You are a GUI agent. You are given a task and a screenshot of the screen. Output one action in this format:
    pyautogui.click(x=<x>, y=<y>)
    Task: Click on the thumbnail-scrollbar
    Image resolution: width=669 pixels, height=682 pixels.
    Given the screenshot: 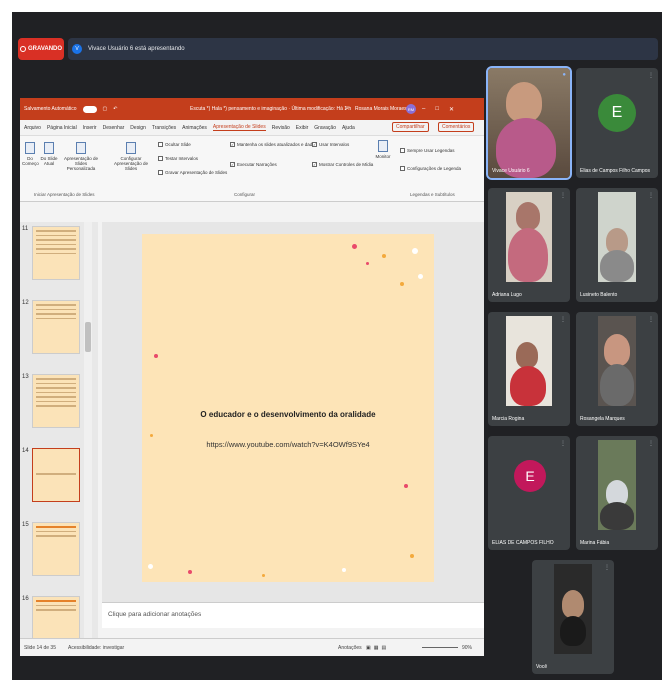 What is the action you would take?
    pyautogui.click(x=88, y=432)
    